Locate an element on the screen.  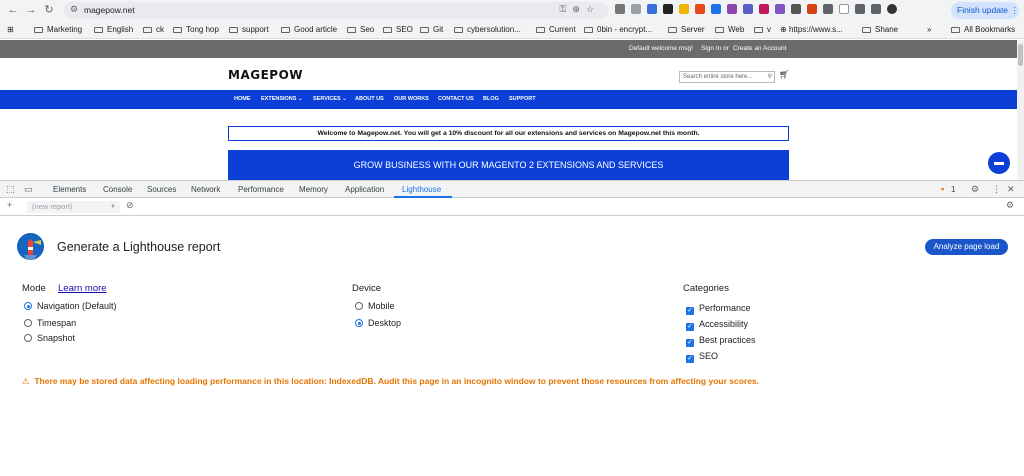
mode-navigation-radio: Navigation (Default) is located at coordinates (70, 306).